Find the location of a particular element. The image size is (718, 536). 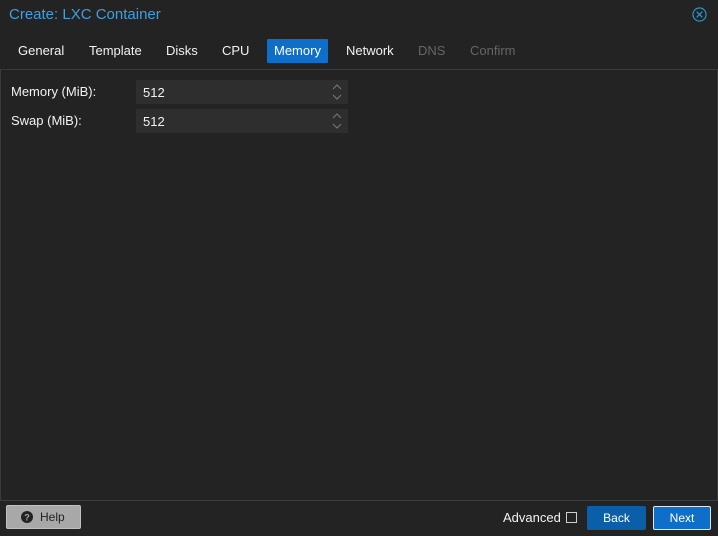

question-circle-icon: ? is located at coordinates (27, 517).